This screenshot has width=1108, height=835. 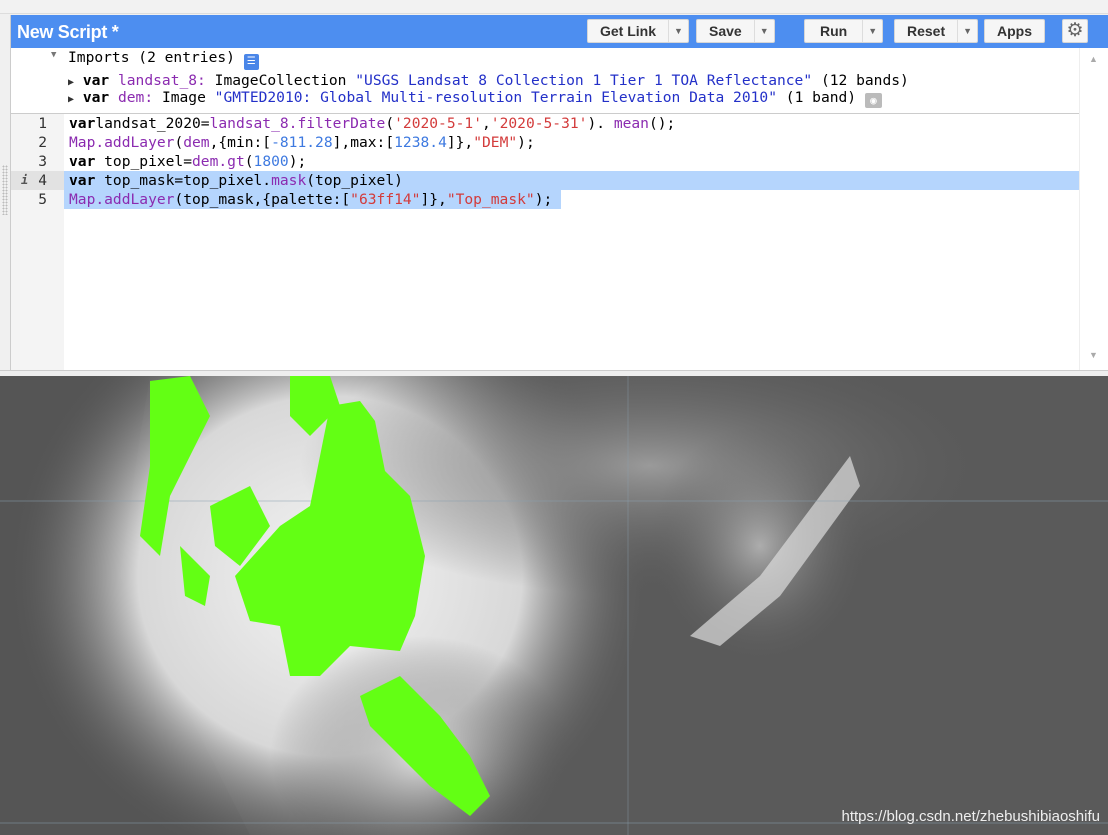 I want to click on code-token: )., so click(x=600, y=123).